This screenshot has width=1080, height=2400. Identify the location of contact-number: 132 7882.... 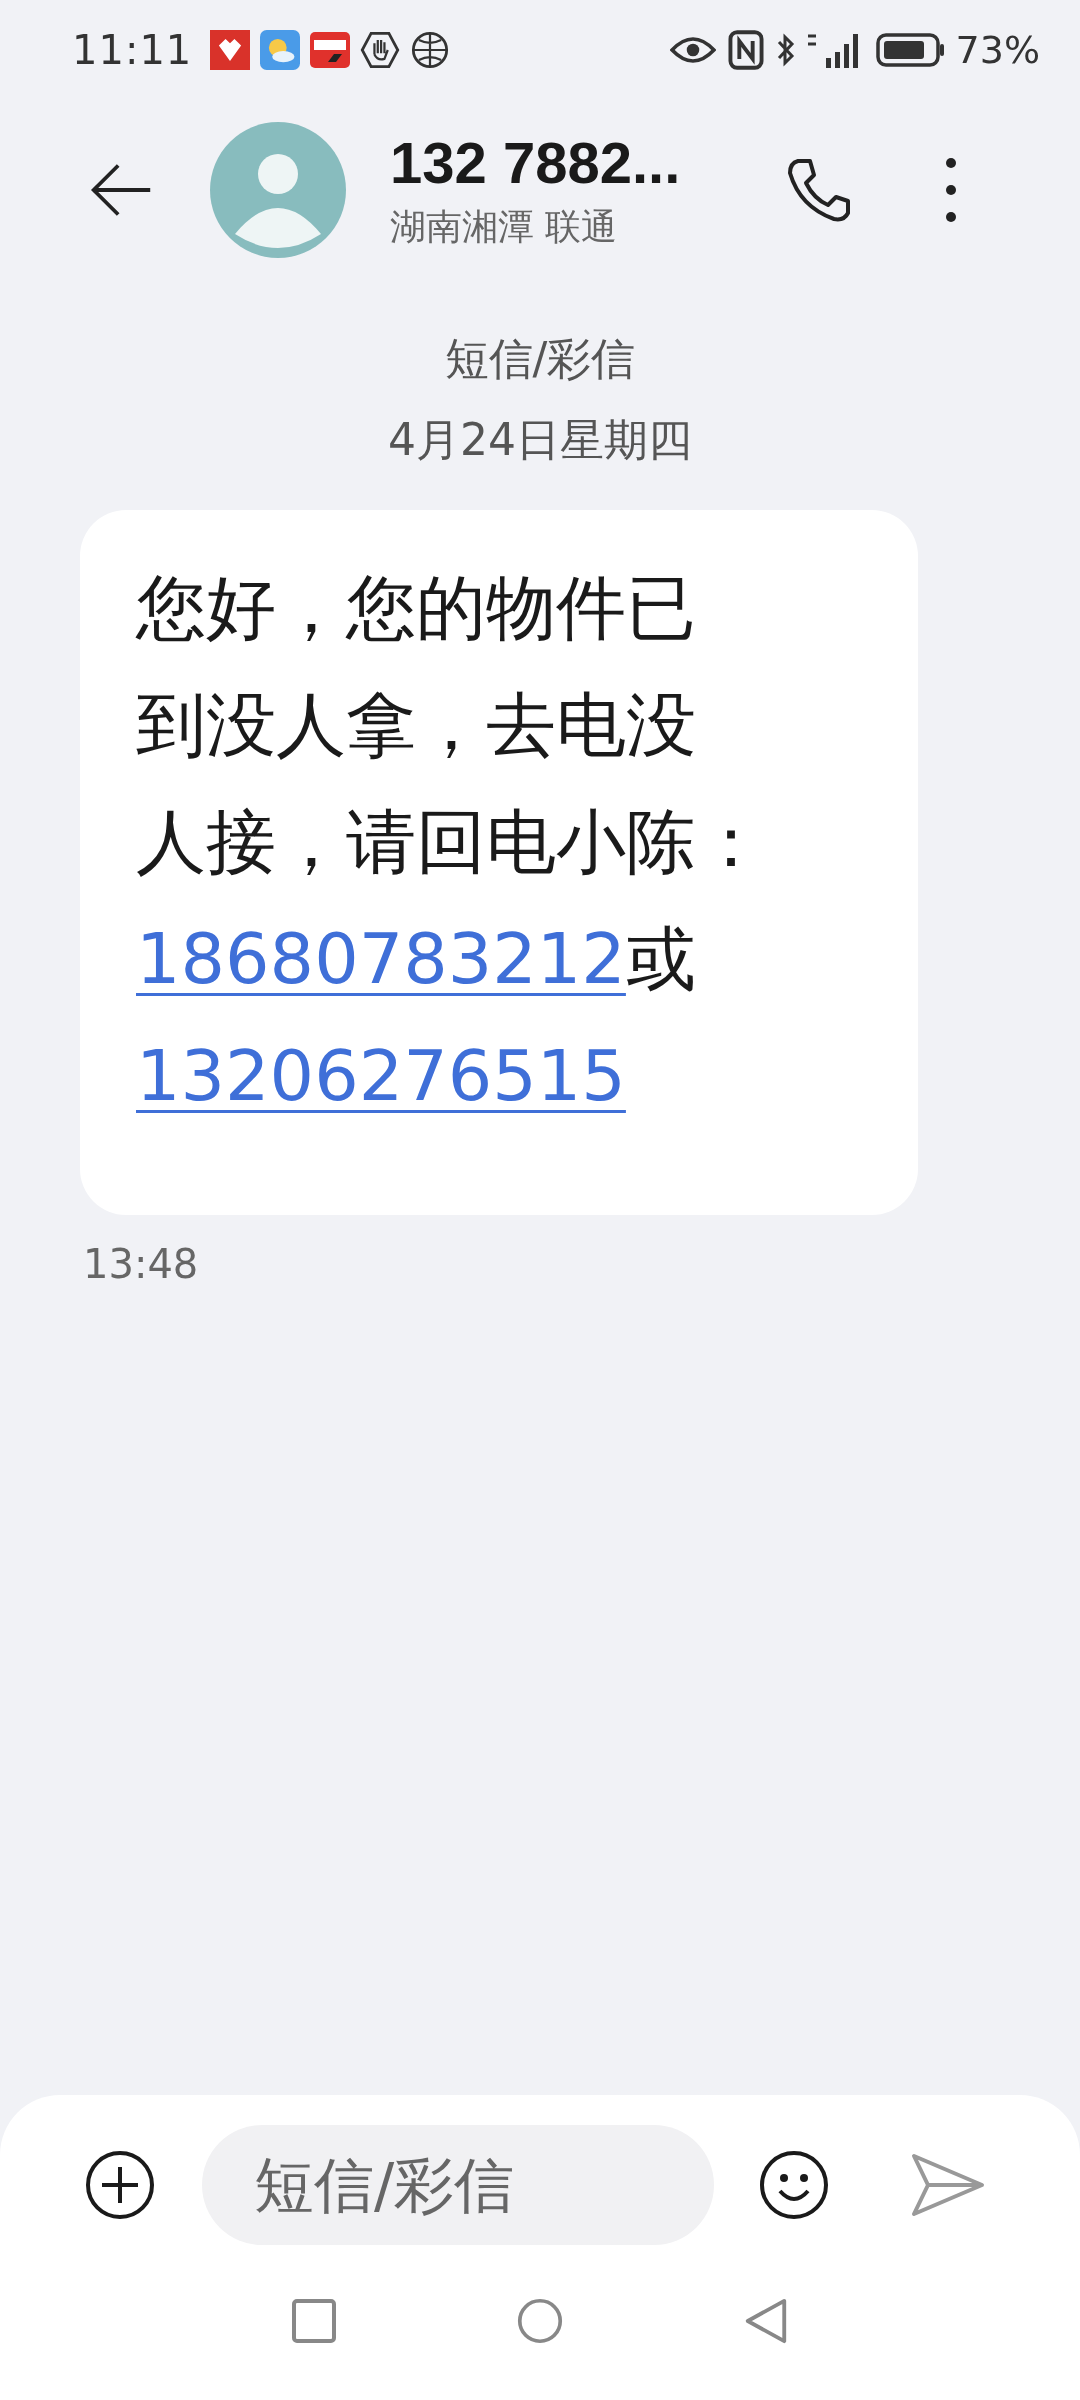
(535, 162).